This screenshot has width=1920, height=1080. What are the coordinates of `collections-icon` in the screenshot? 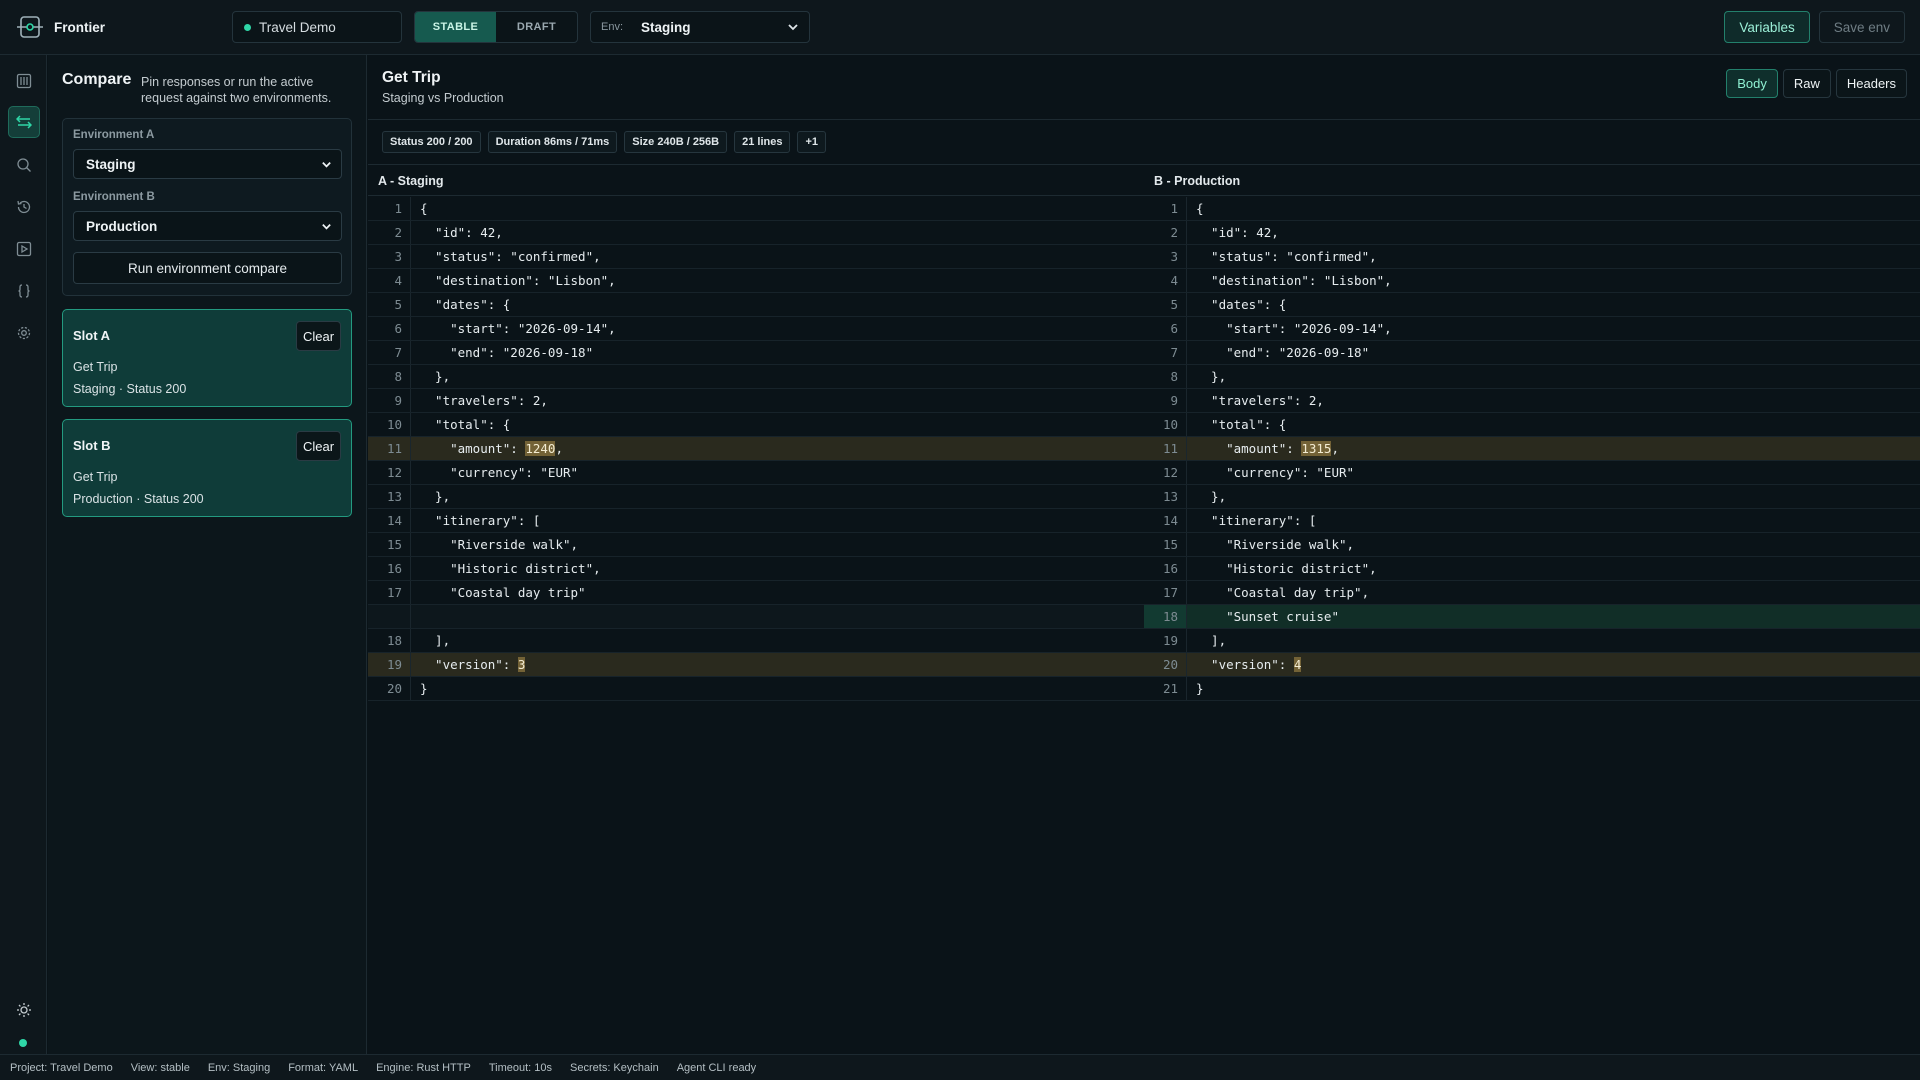 It's located at (24, 81).